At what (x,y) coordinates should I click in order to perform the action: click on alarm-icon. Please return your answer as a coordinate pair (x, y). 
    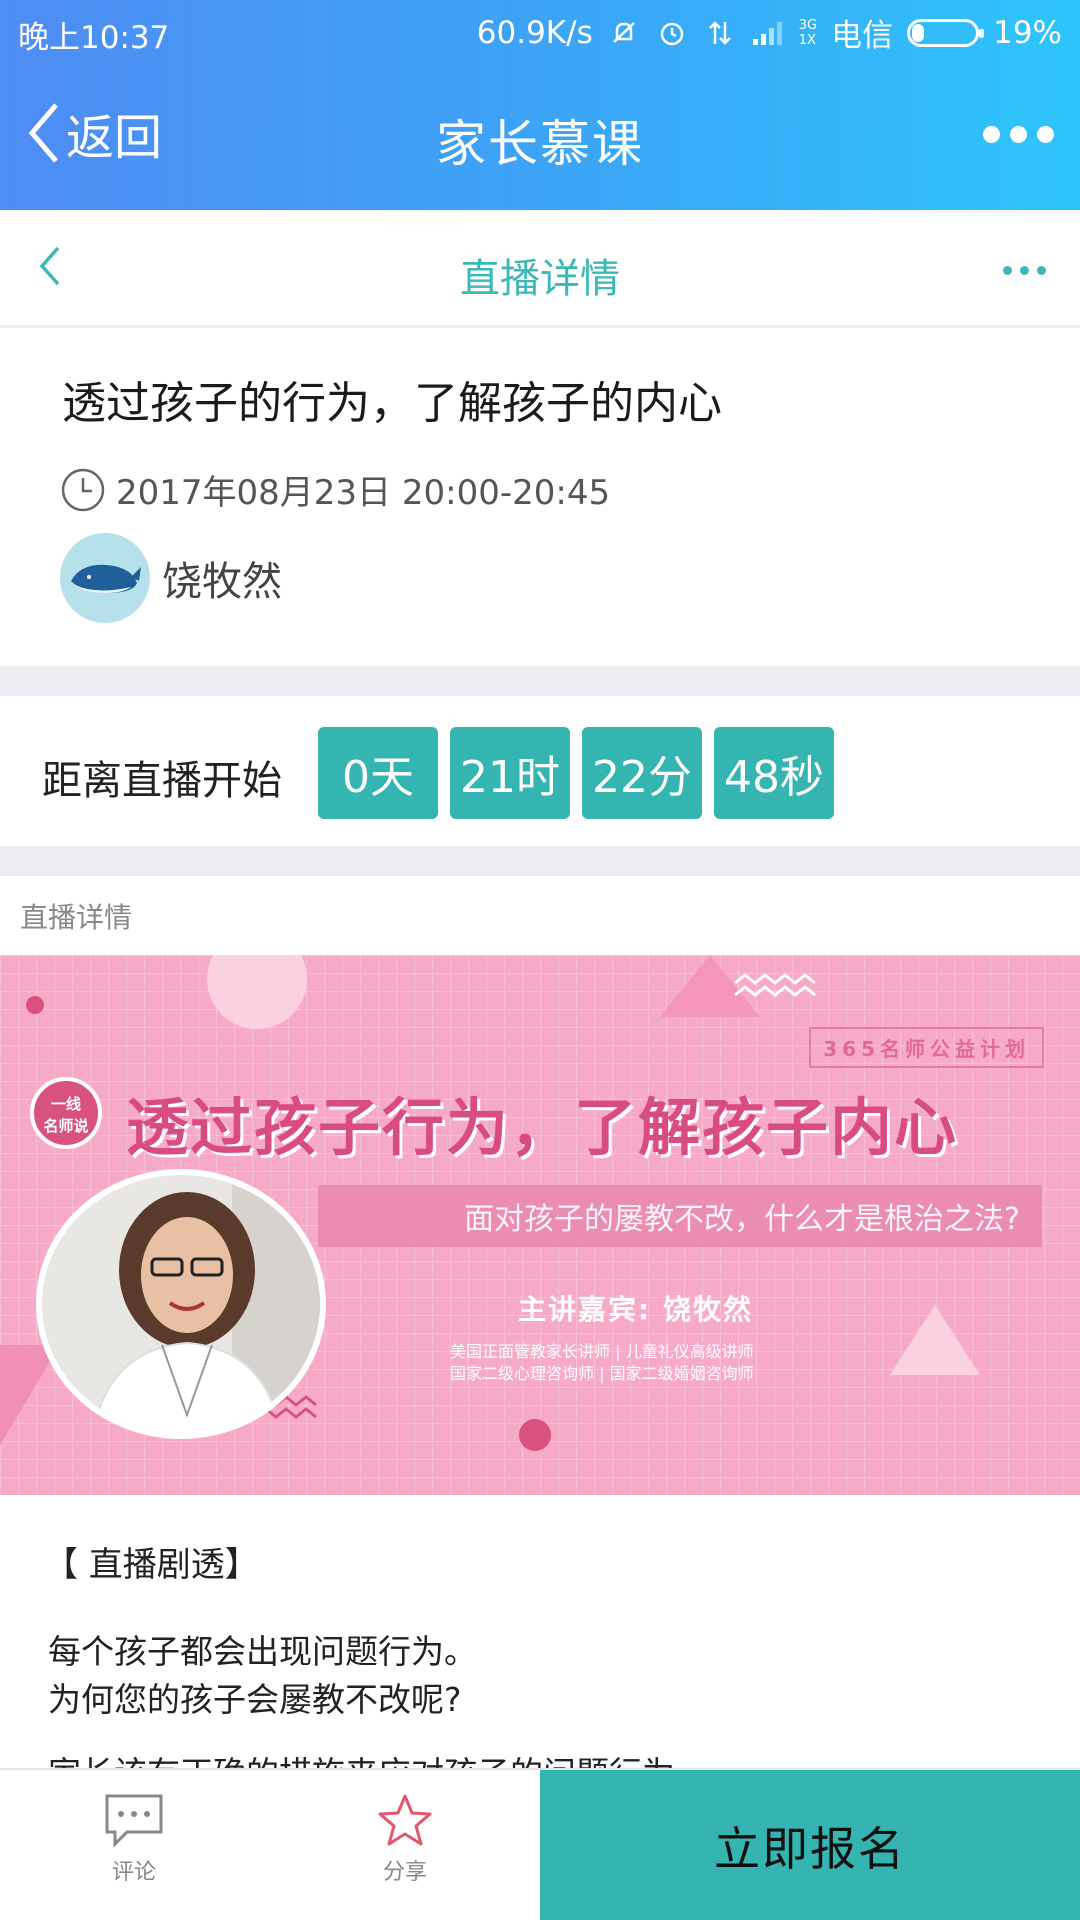
    Looking at the image, I should click on (672, 33).